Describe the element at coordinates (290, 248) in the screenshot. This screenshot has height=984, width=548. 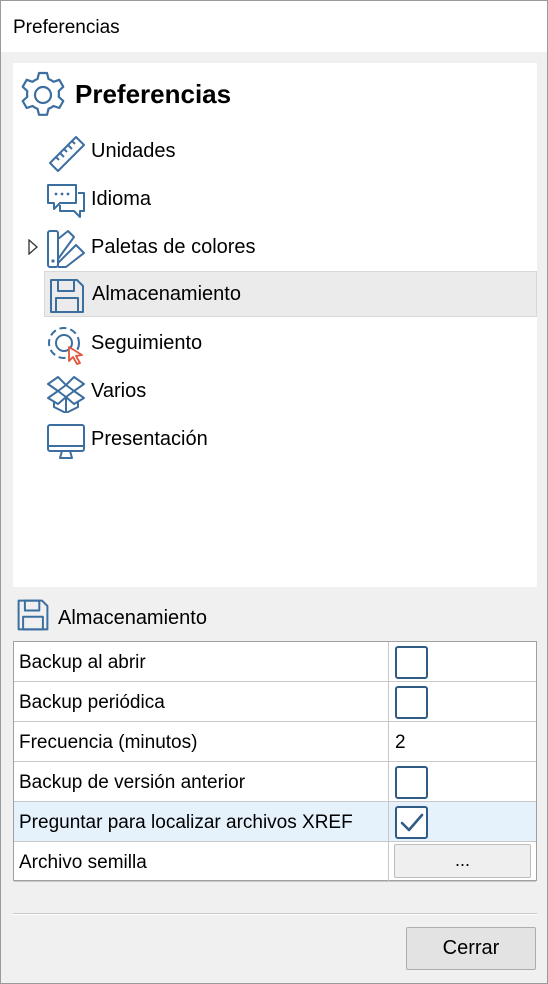
I see `tree-item-paletas-de-colores: Paletas de colores` at that location.